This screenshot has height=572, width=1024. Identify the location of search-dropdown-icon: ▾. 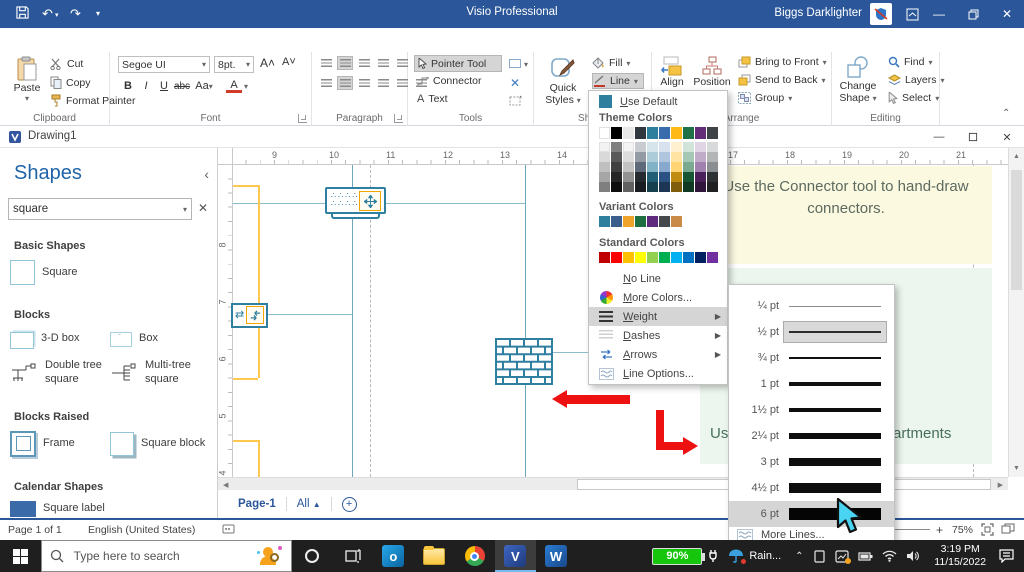
(185, 209).